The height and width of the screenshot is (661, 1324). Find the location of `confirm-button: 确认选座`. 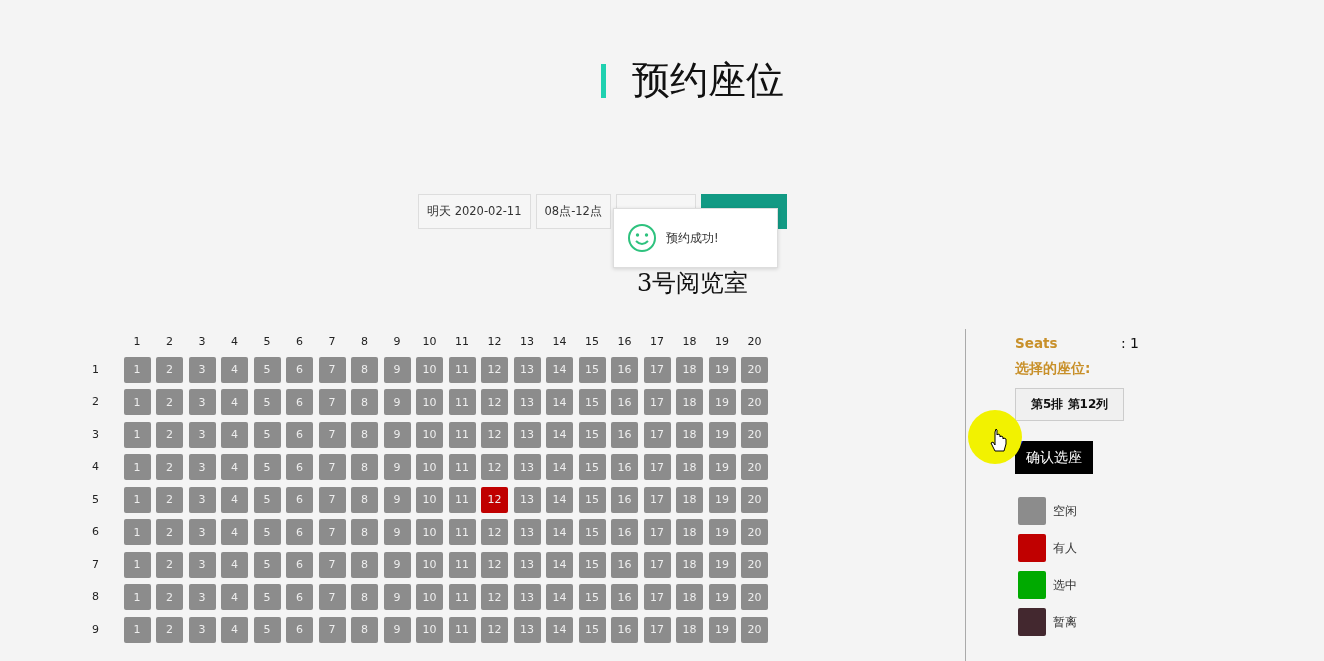

confirm-button: 确认选座 is located at coordinates (1054, 457).